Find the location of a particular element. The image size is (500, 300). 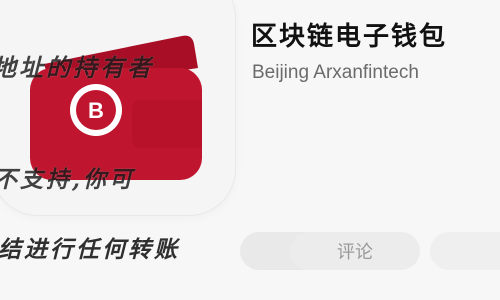

caption-line-1: 地址的持有者 is located at coordinates (77, 67).